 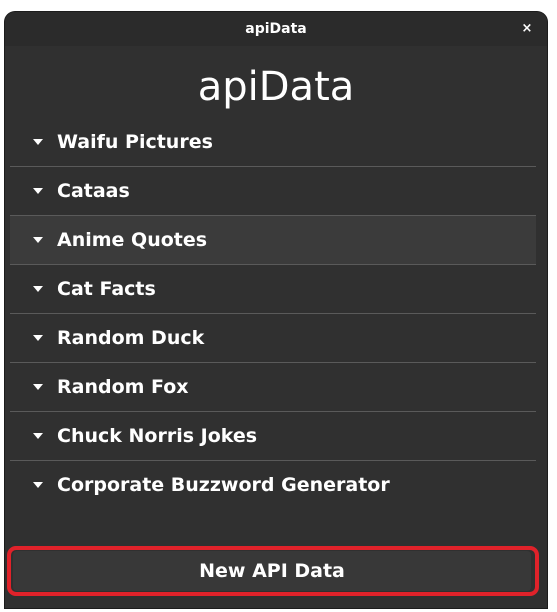 I want to click on expander-random-duck: Random Duck, so click(x=273, y=338).